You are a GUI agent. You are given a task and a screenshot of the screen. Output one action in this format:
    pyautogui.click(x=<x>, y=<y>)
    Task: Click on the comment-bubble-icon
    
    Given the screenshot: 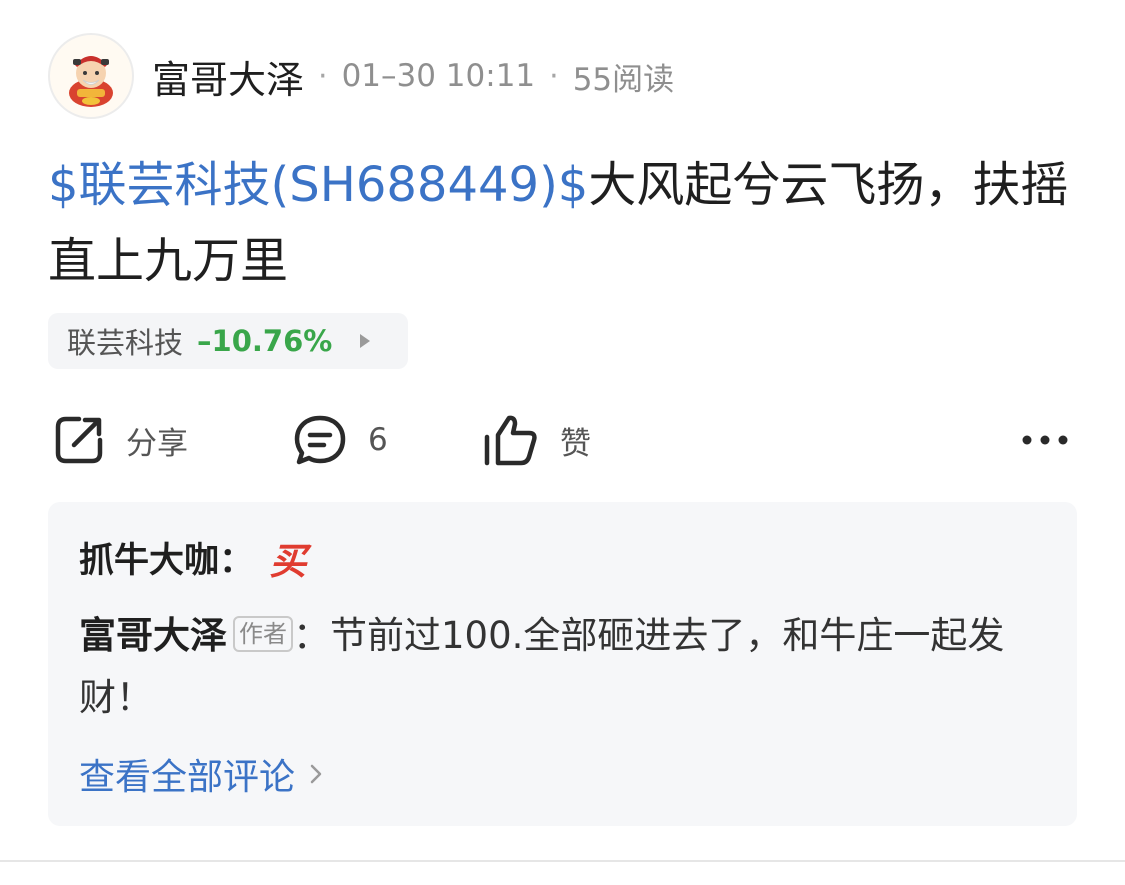 What is the action you would take?
    pyautogui.click(x=320, y=440)
    